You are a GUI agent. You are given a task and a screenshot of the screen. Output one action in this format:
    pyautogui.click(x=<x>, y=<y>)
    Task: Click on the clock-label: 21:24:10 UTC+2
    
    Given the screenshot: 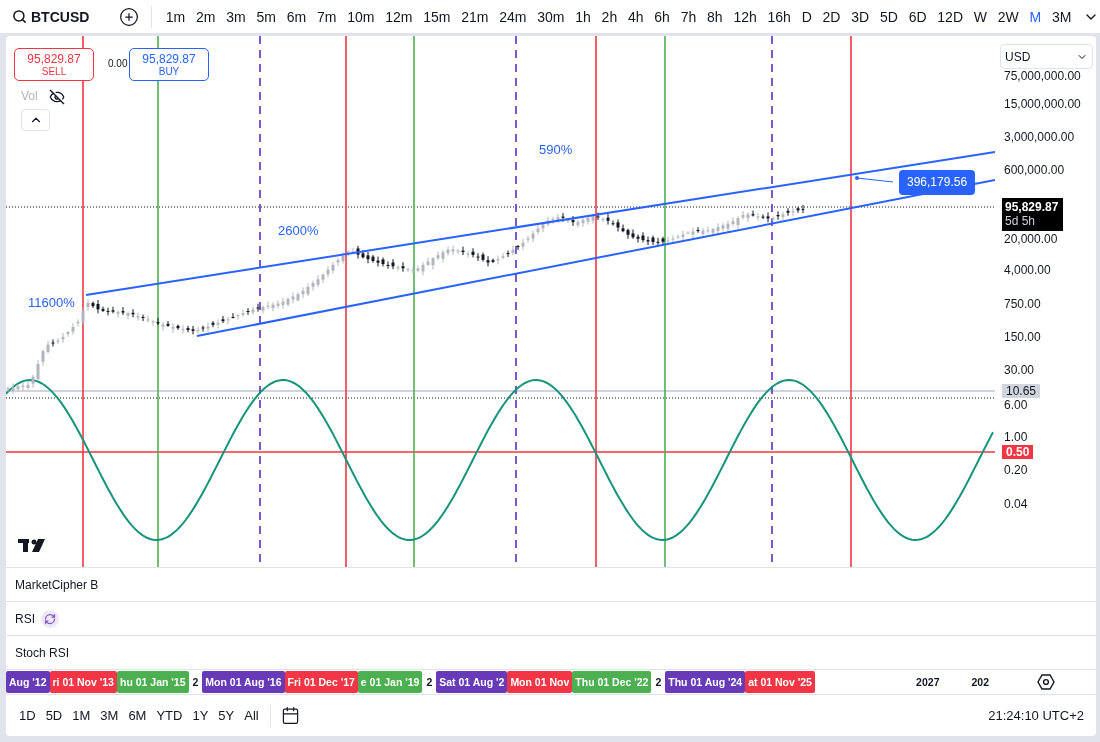 What is the action you would take?
    pyautogui.click(x=1036, y=715)
    